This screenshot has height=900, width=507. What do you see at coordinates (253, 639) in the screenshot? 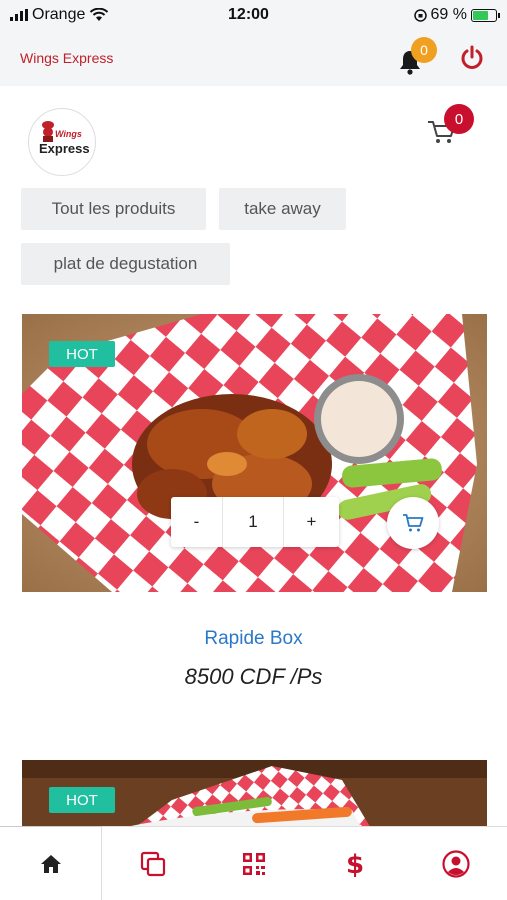
I see `product-name: Rapide Box` at bounding box center [253, 639].